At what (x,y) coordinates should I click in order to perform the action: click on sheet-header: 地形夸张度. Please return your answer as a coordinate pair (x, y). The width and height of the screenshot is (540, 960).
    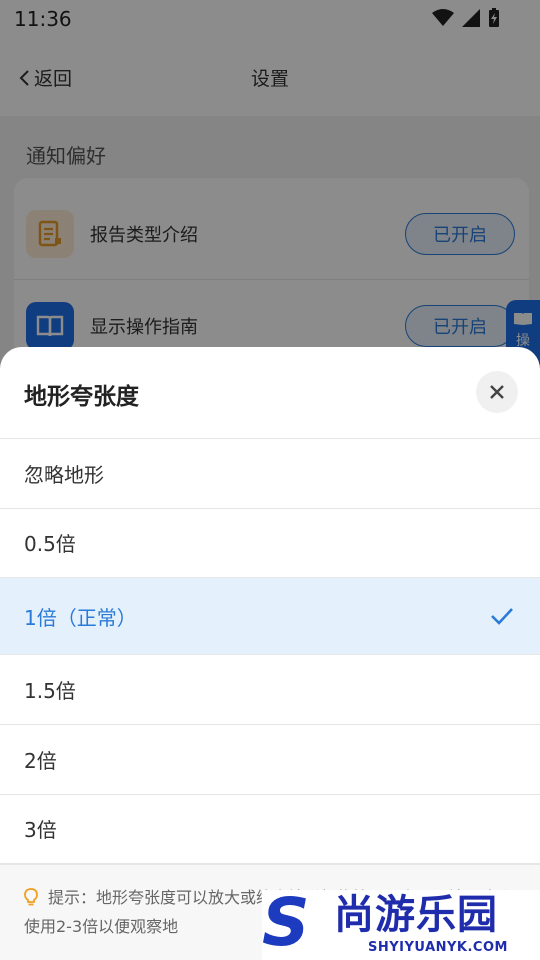
    Looking at the image, I should click on (270, 393).